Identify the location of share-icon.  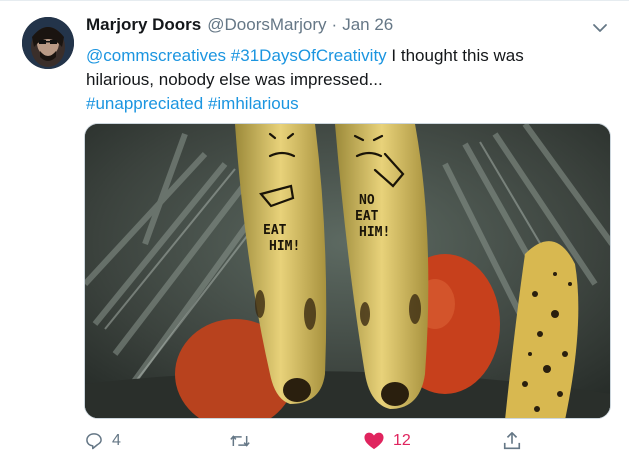
(512, 441).